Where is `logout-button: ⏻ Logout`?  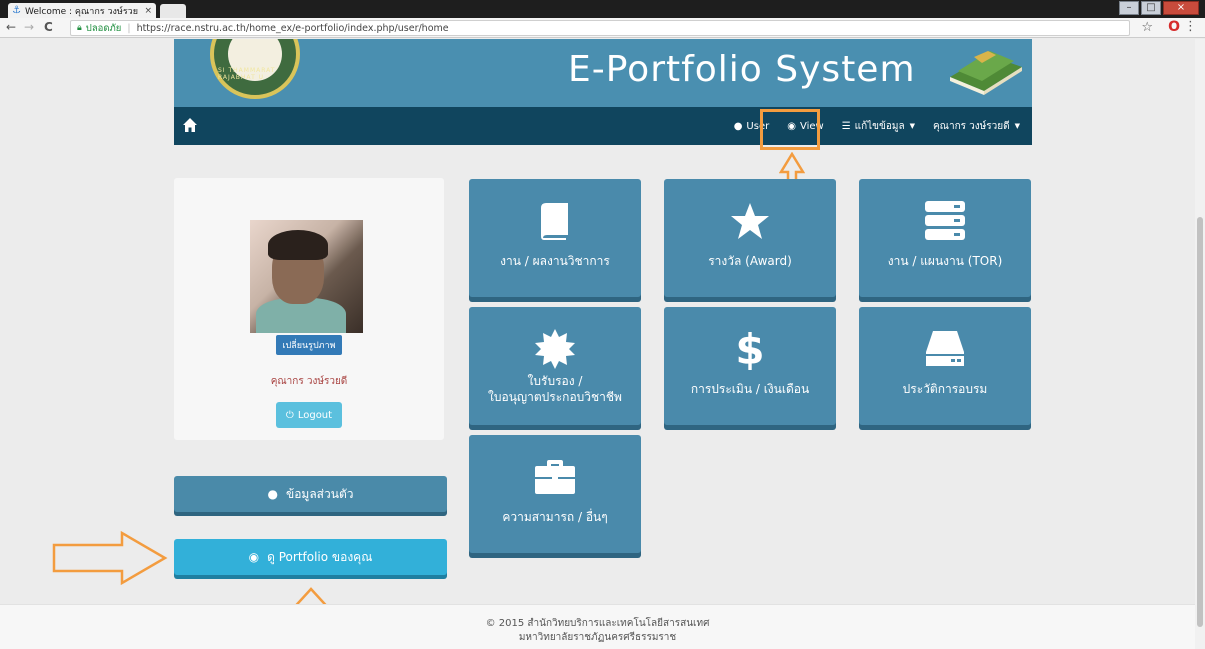 logout-button: ⏻ Logout is located at coordinates (309, 415).